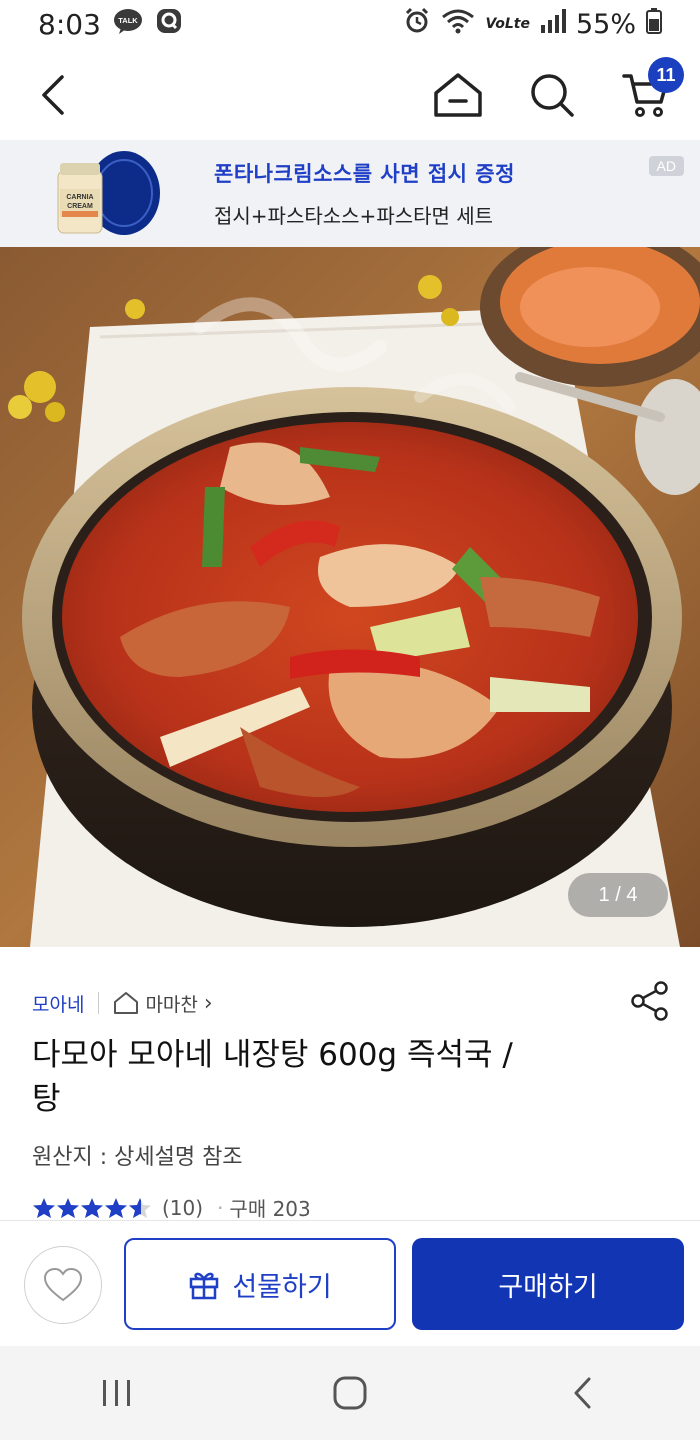  Describe the element at coordinates (208, 1003) in the screenshot. I see `chevron-right-icon: ›` at that location.